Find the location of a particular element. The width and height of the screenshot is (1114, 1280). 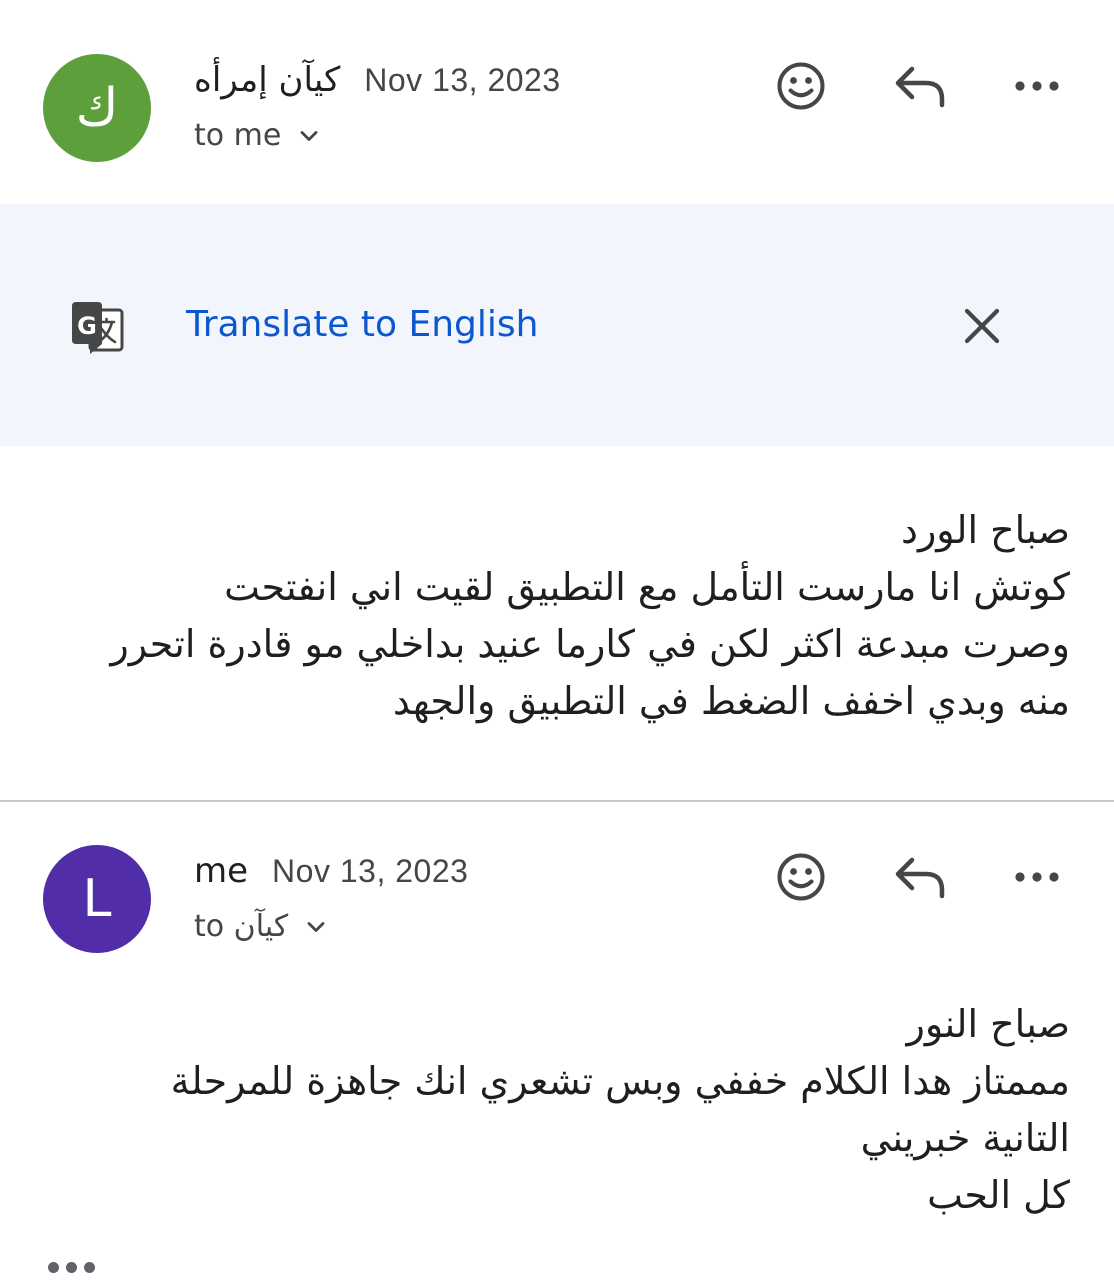

body-line: كل الحب is located at coordinates (998, 1195).